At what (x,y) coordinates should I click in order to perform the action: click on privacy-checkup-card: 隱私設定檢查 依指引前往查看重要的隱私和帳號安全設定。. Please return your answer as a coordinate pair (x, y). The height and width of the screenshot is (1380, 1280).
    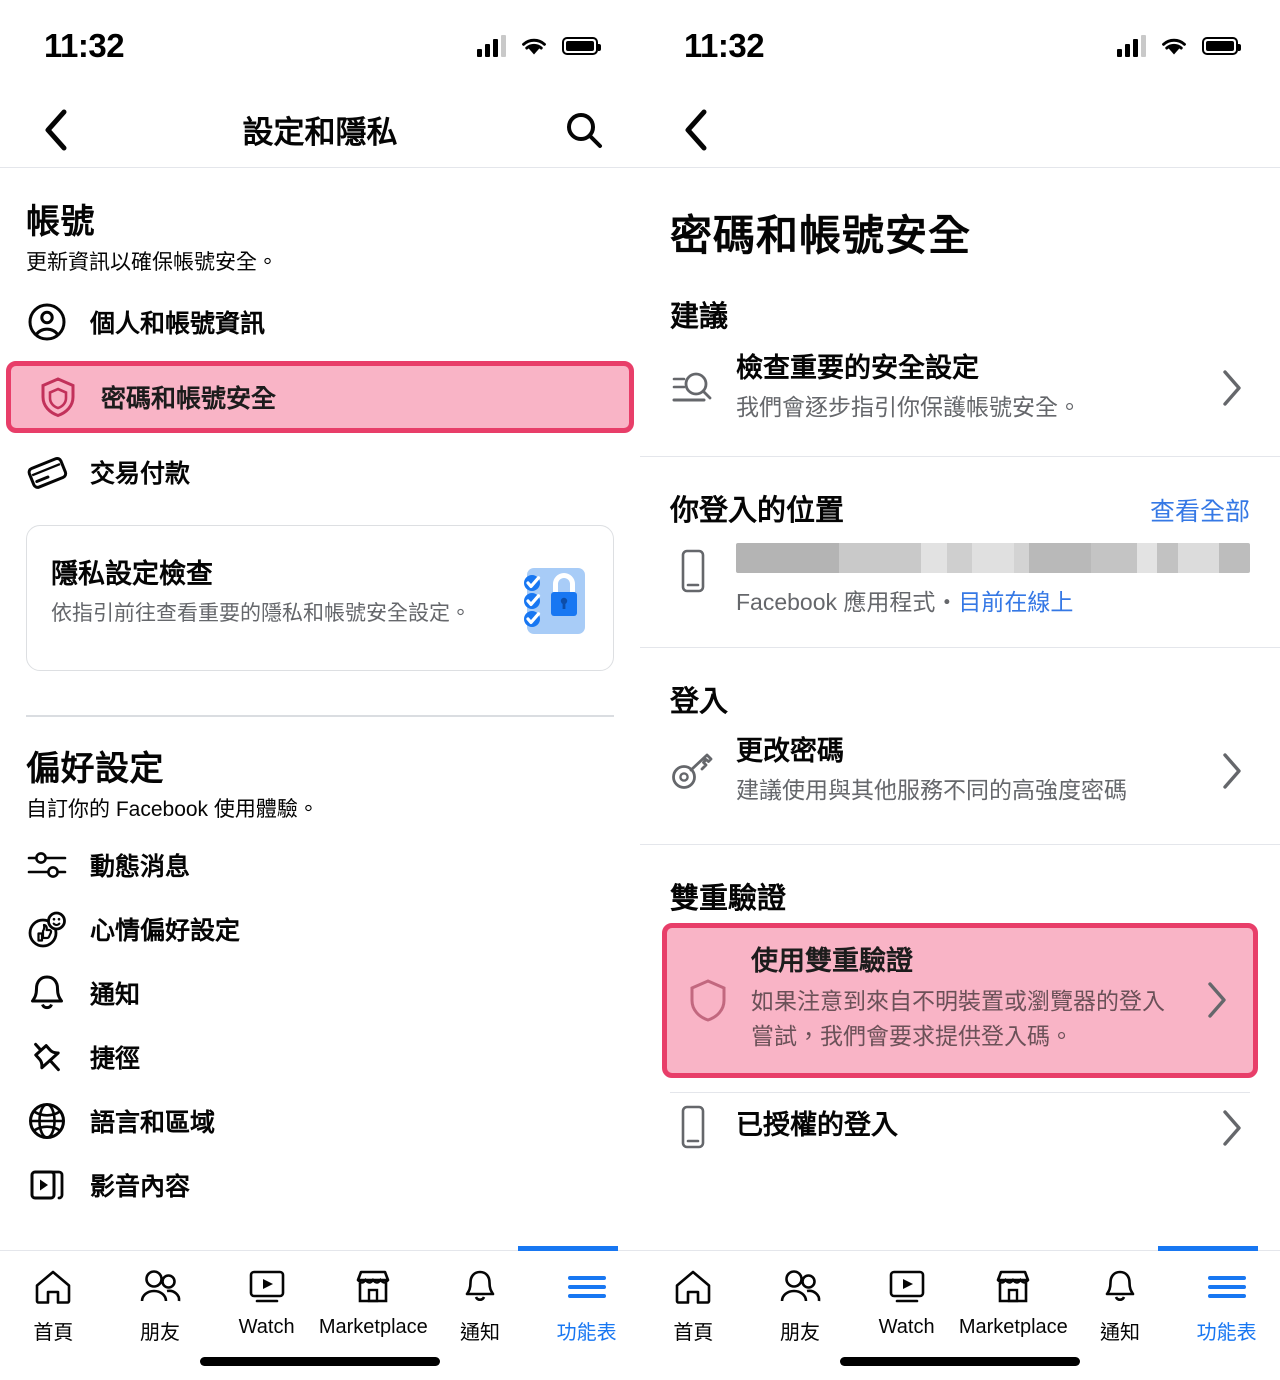
    Looking at the image, I should click on (320, 598).